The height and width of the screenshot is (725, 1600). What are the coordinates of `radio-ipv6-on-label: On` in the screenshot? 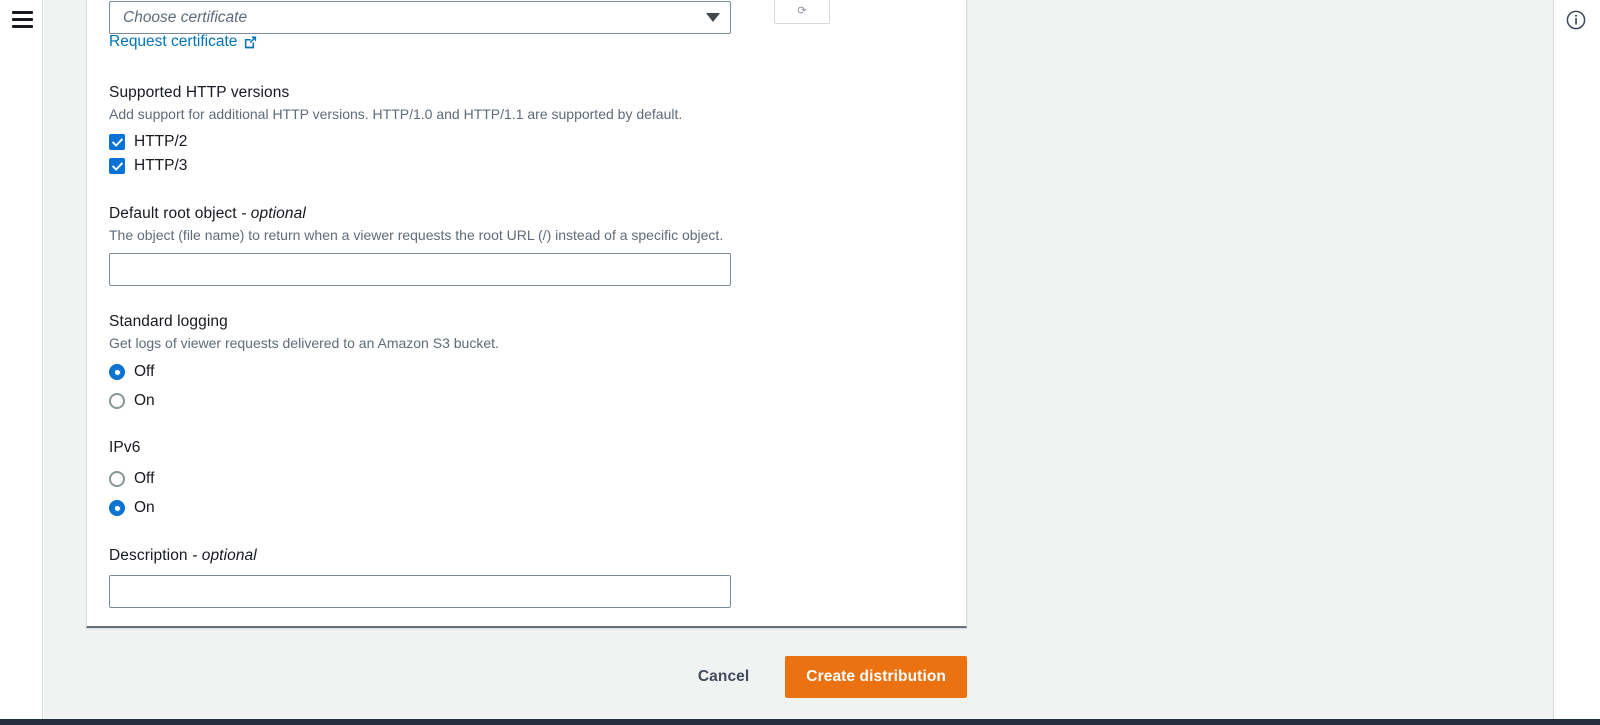 It's located at (144, 507).